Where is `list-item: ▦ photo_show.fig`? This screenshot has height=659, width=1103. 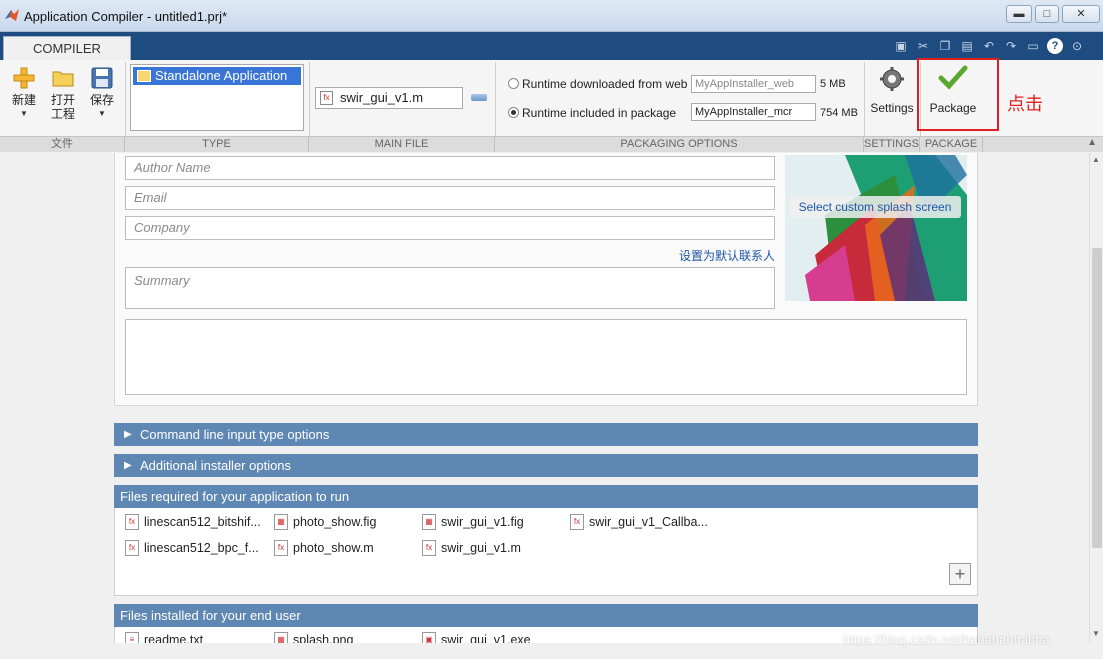
list-item: ▦ photo_show.fig is located at coordinates (325, 522).